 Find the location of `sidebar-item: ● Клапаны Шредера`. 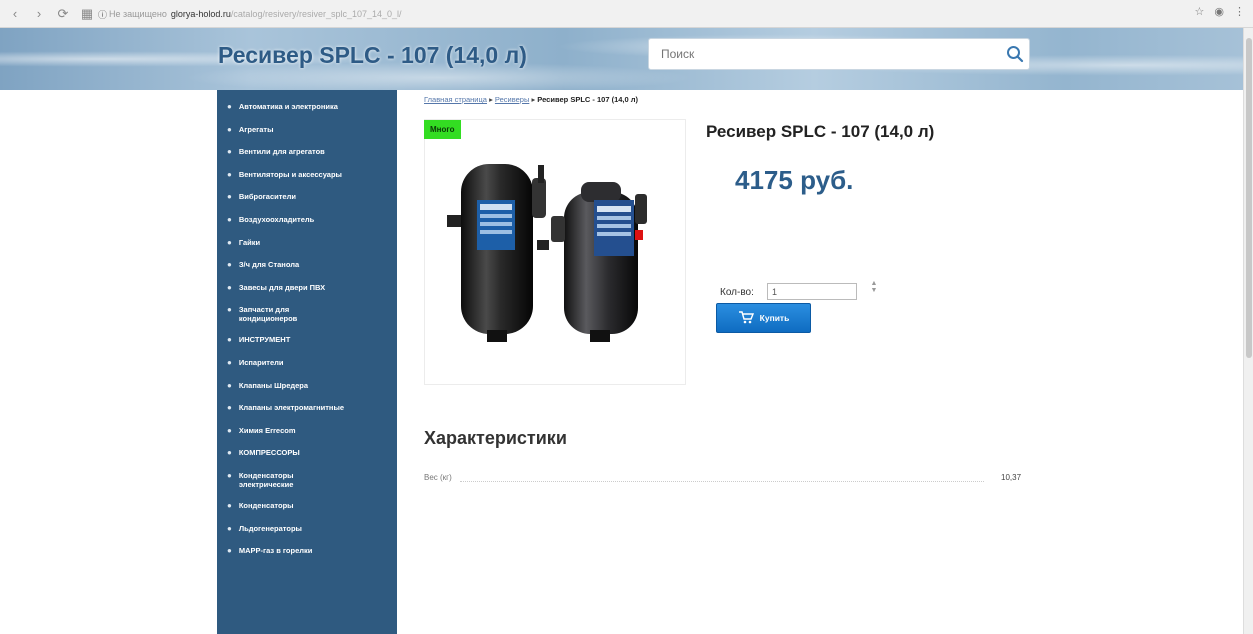

sidebar-item: ● Клапаны Шредера is located at coordinates (307, 385).